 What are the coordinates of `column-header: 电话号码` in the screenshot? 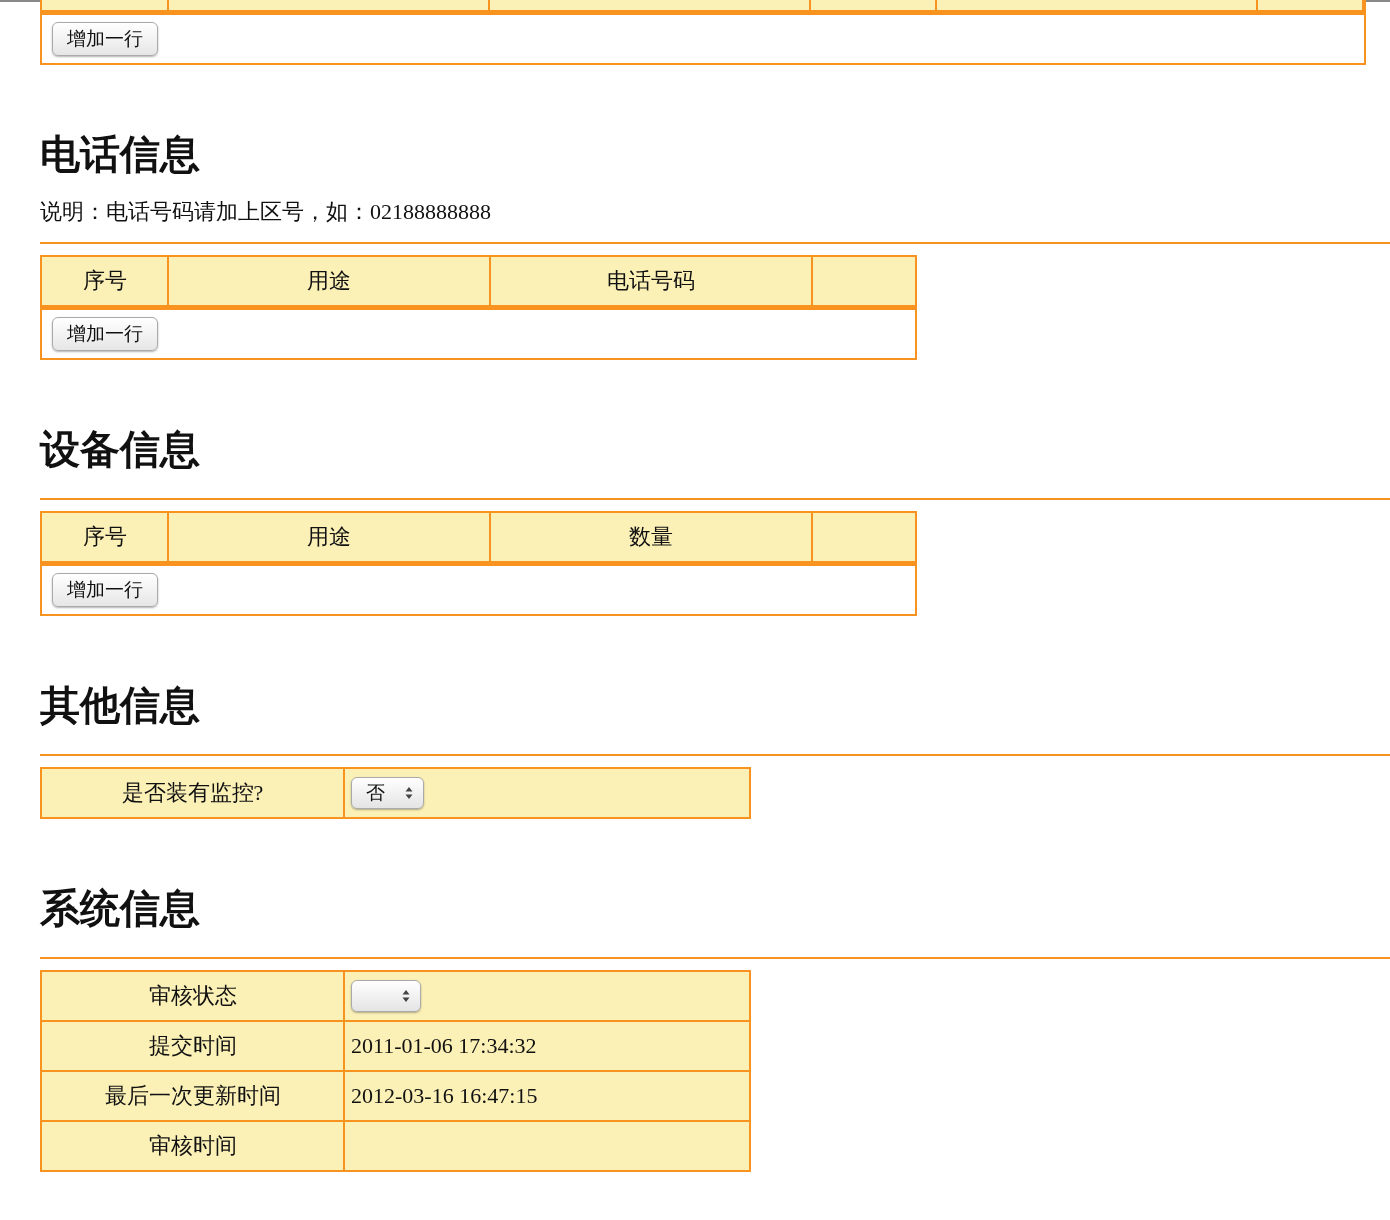 It's located at (652, 281).